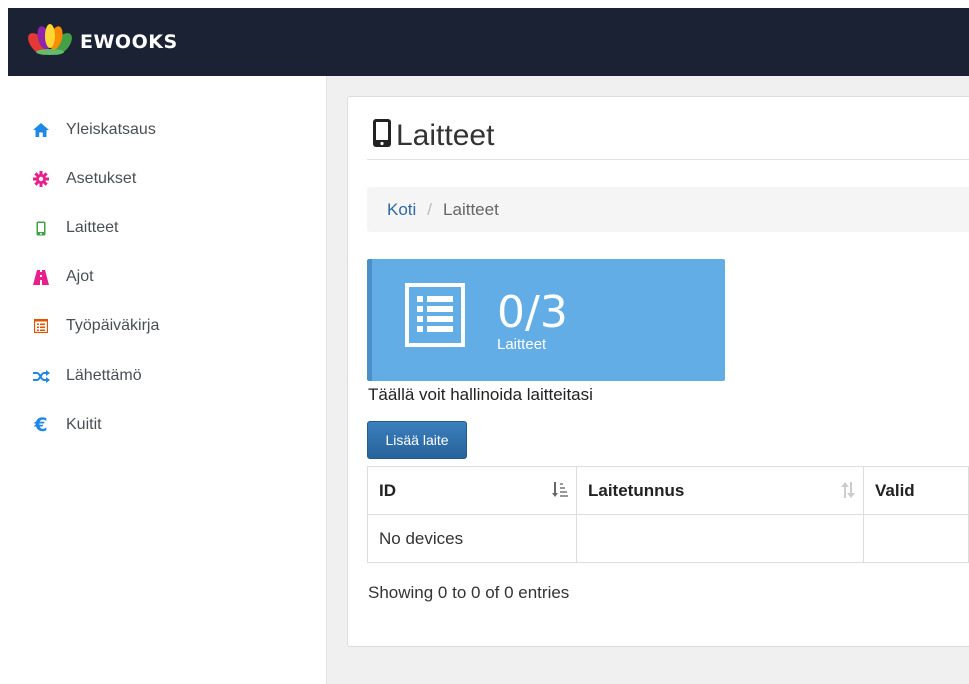 Image resolution: width=969 pixels, height=684 pixels. I want to click on random-icon, so click(41, 376).